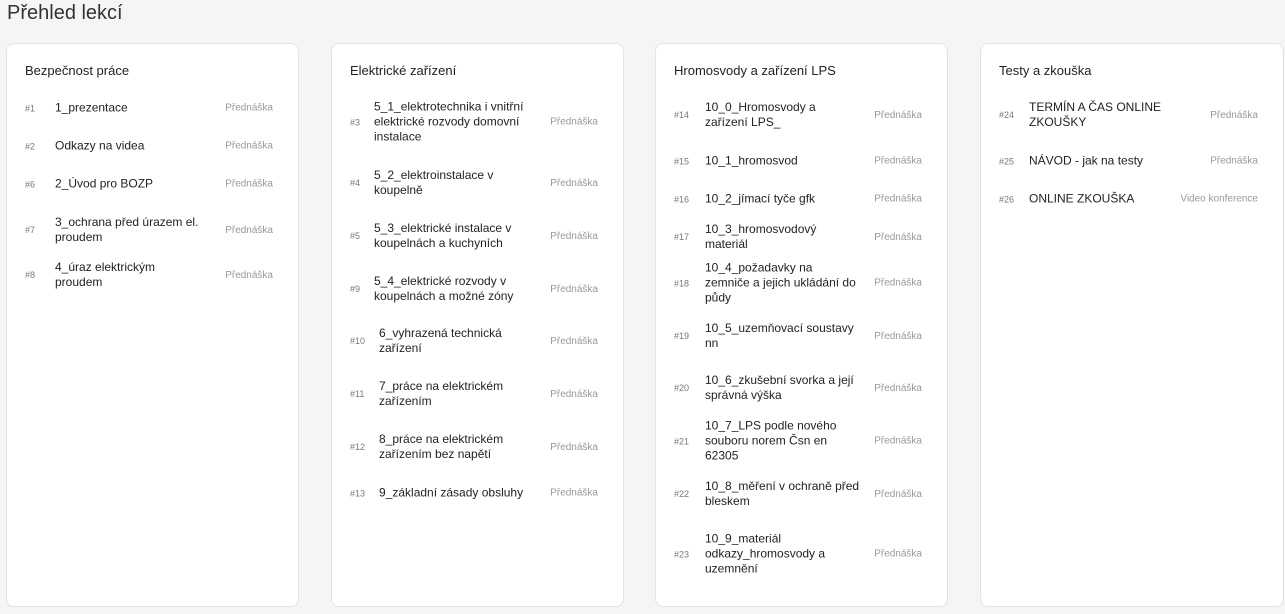 This screenshot has height=614, width=1285. What do you see at coordinates (782, 115) in the screenshot?
I see `lesson-name: 10_0_Hromosvody a zařízení LPS_` at bounding box center [782, 115].